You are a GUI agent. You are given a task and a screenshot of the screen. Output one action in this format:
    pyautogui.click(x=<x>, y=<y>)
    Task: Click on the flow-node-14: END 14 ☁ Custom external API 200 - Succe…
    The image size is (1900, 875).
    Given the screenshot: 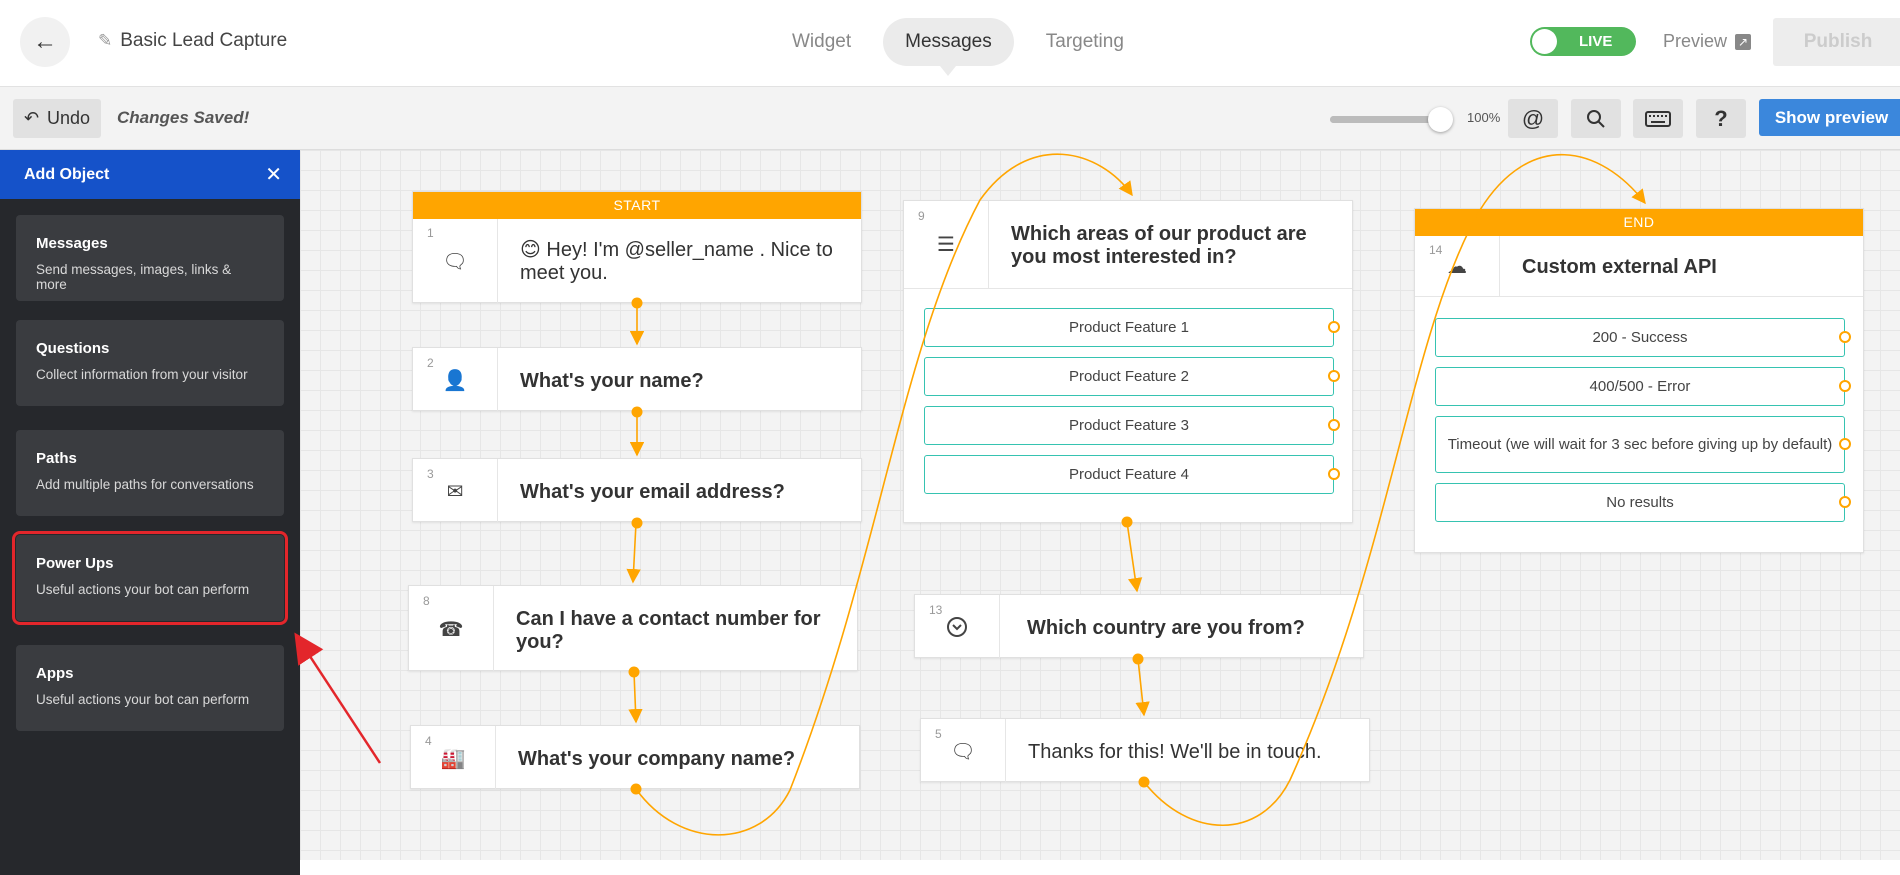 What is the action you would take?
    pyautogui.click(x=1639, y=380)
    